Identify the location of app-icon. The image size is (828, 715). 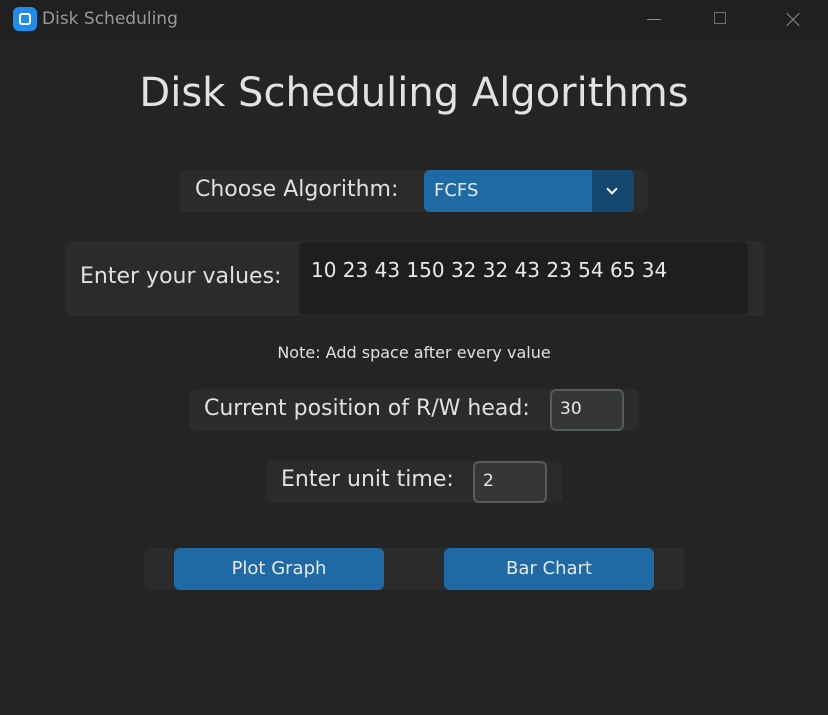
(25, 19).